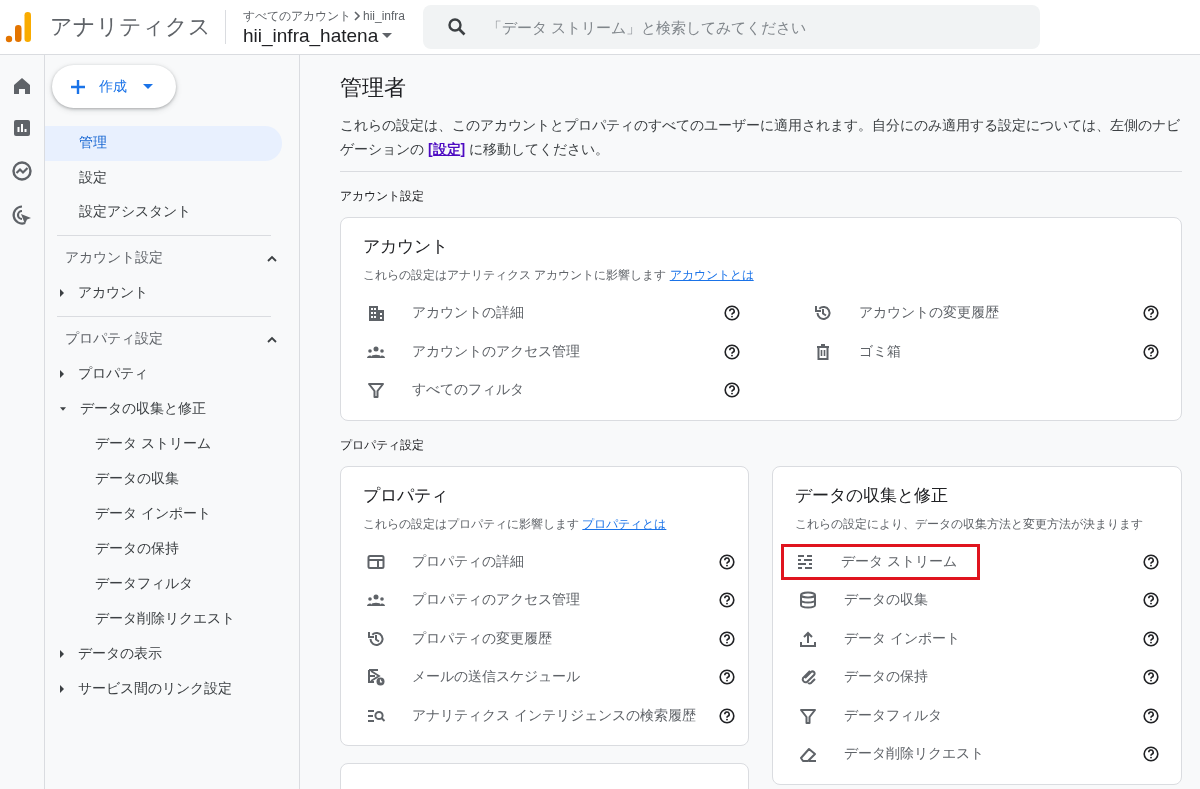  I want to click on card-description: これらの設定はプロパティに影響します, so click(471, 523).